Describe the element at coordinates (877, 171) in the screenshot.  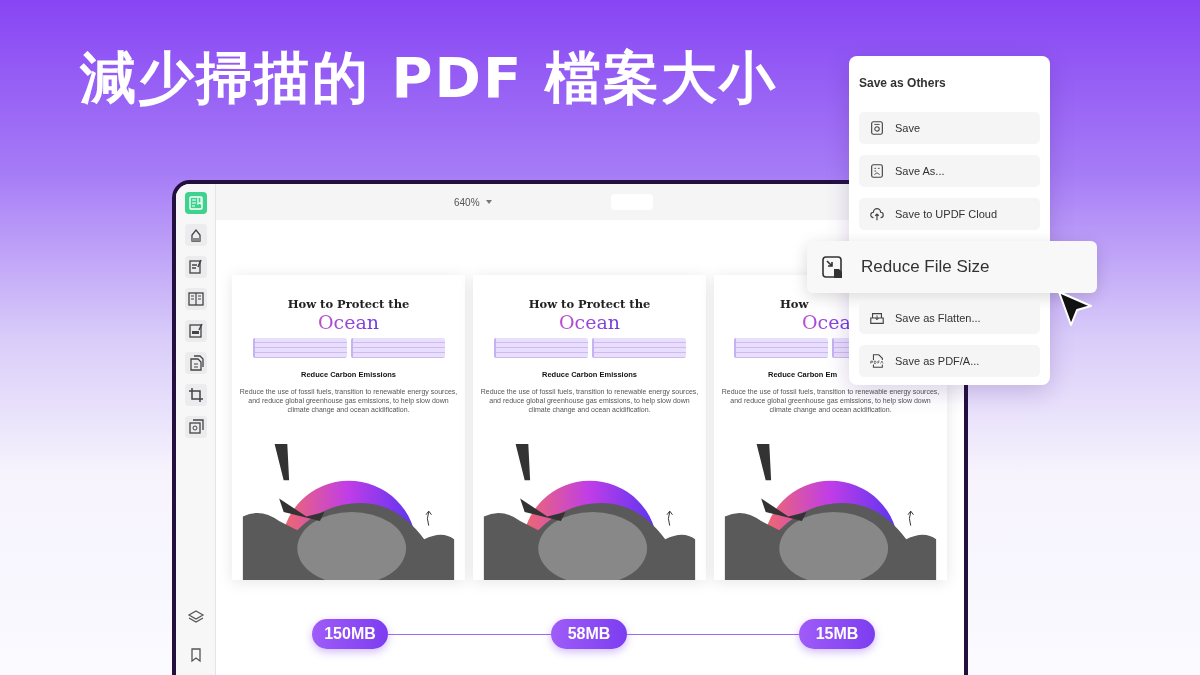
I see `document-icon` at that location.